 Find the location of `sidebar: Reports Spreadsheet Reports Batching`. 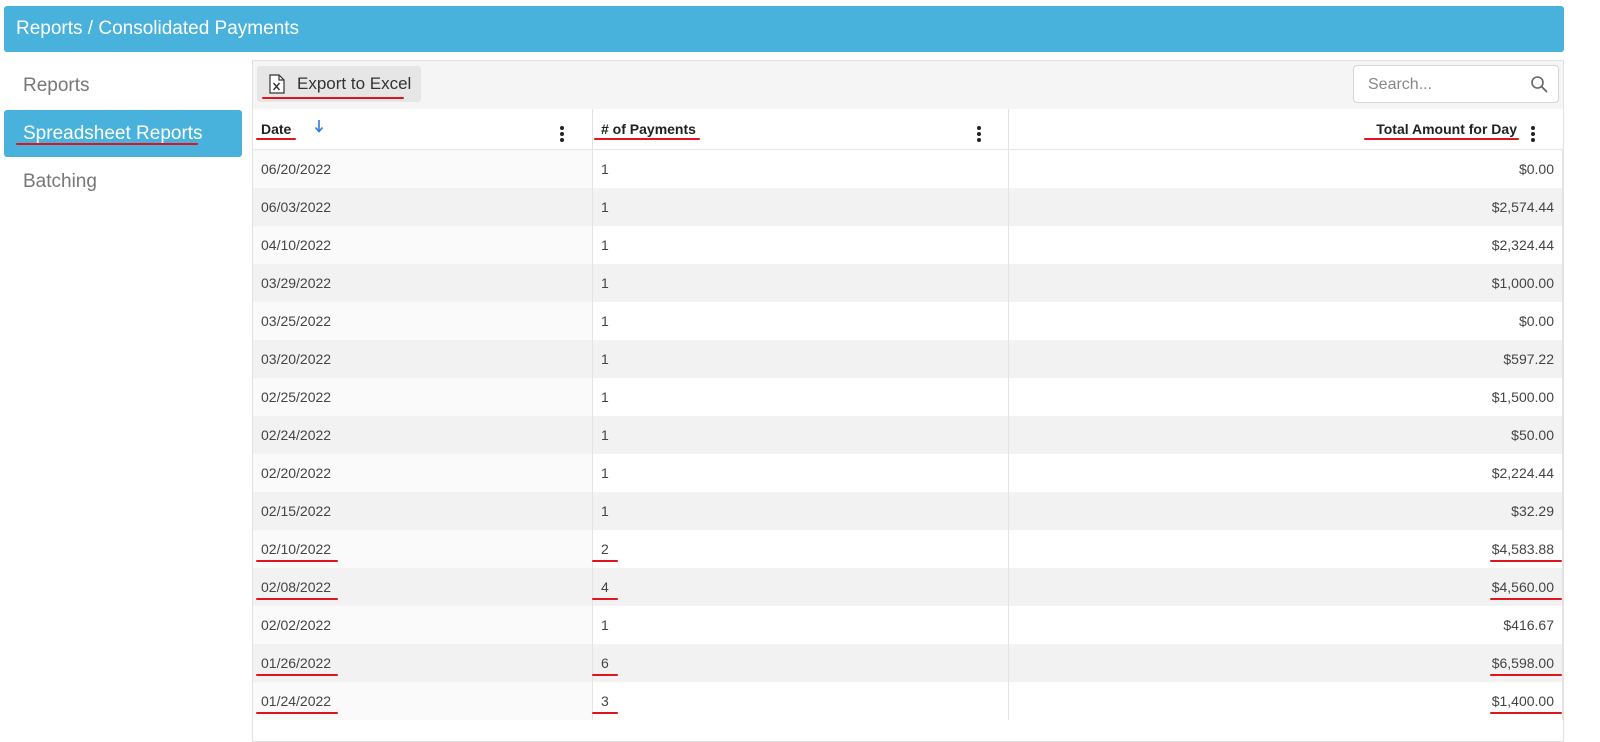

sidebar: Reports Spreadsheet Reports Batching is located at coordinates (123, 134).